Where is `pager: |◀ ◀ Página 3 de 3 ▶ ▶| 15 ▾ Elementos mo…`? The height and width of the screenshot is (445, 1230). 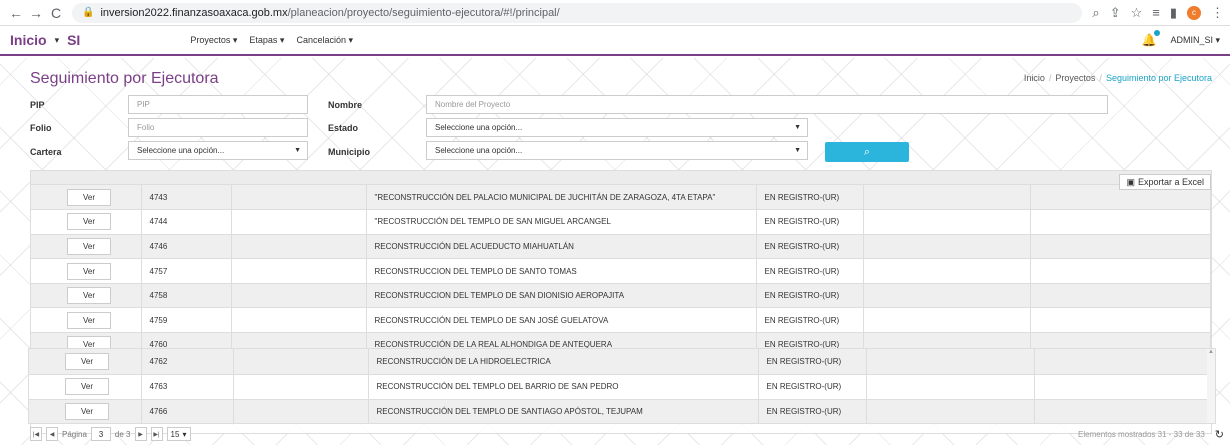
pager: |◀ ◀ Página 3 de 3 ▶ ▶| 15 ▾ Elementos mo… is located at coordinates (627, 434).